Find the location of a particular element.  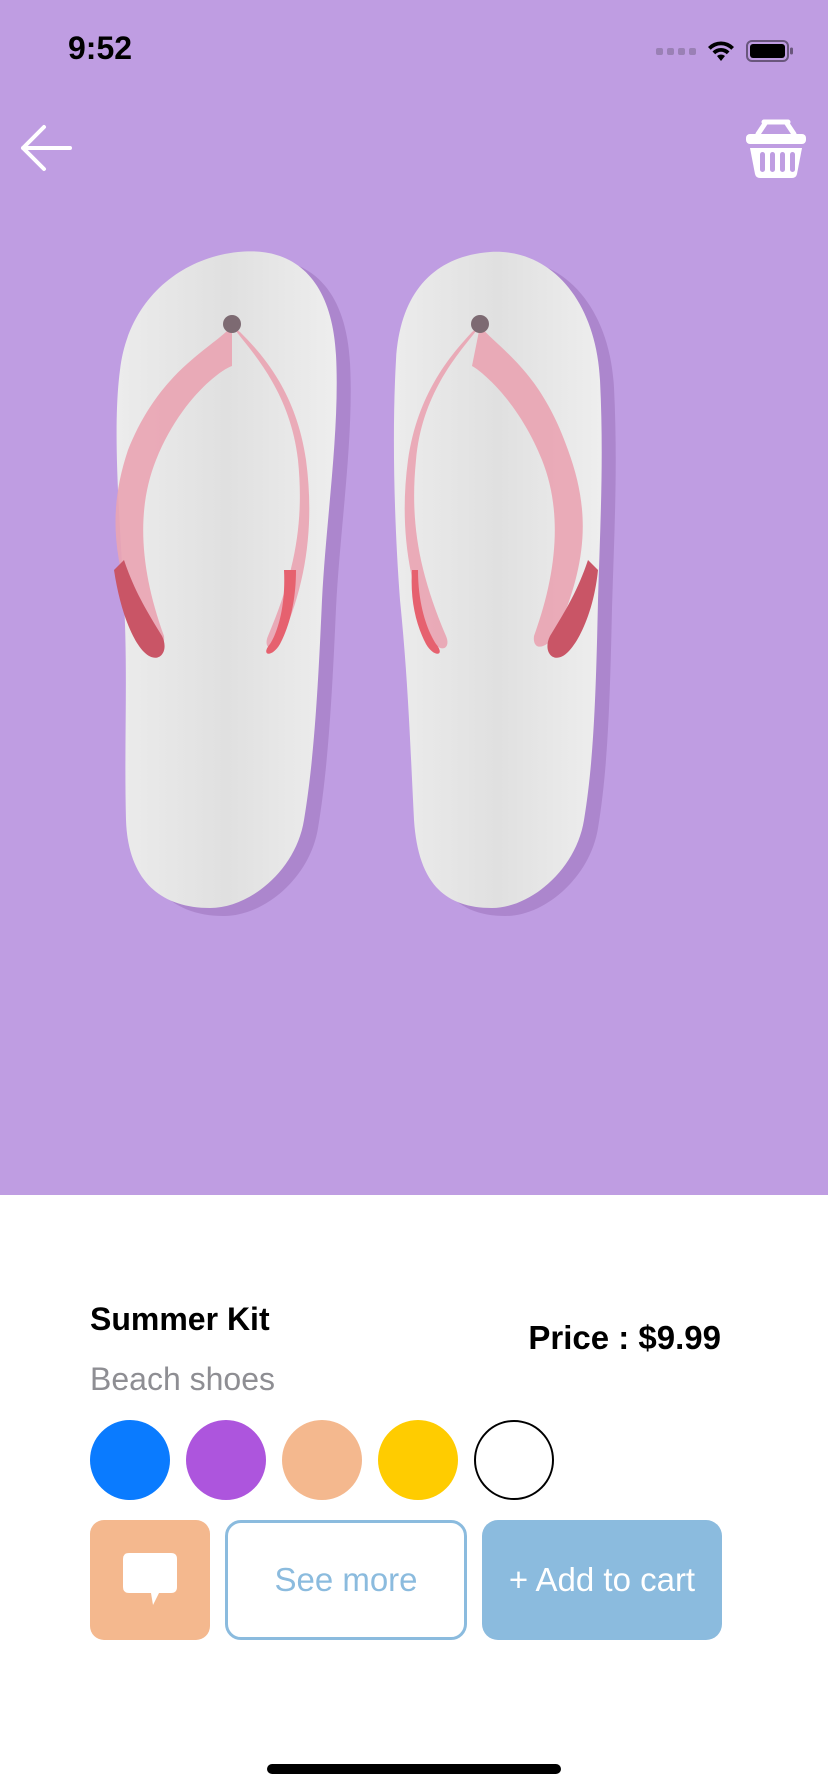

status-time: 9:52 is located at coordinates (100, 48).